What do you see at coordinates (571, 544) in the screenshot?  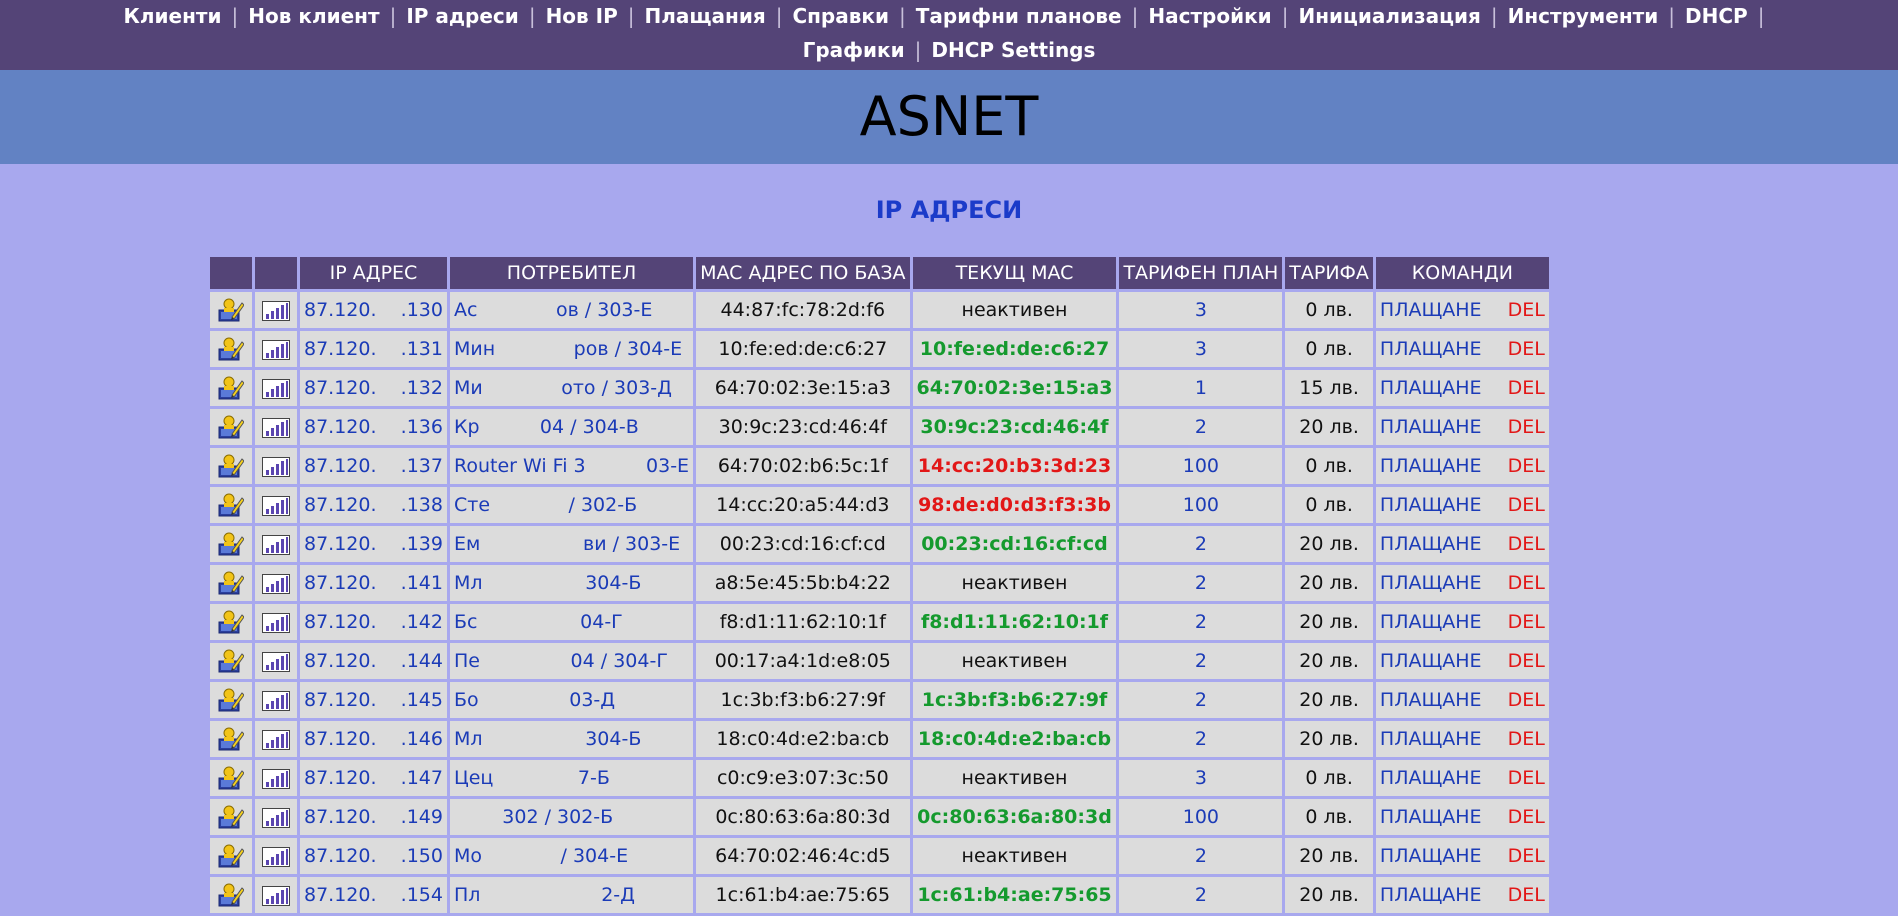 I see `user-link: Ем ви / 303-Е` at bounding box center [571, 544].